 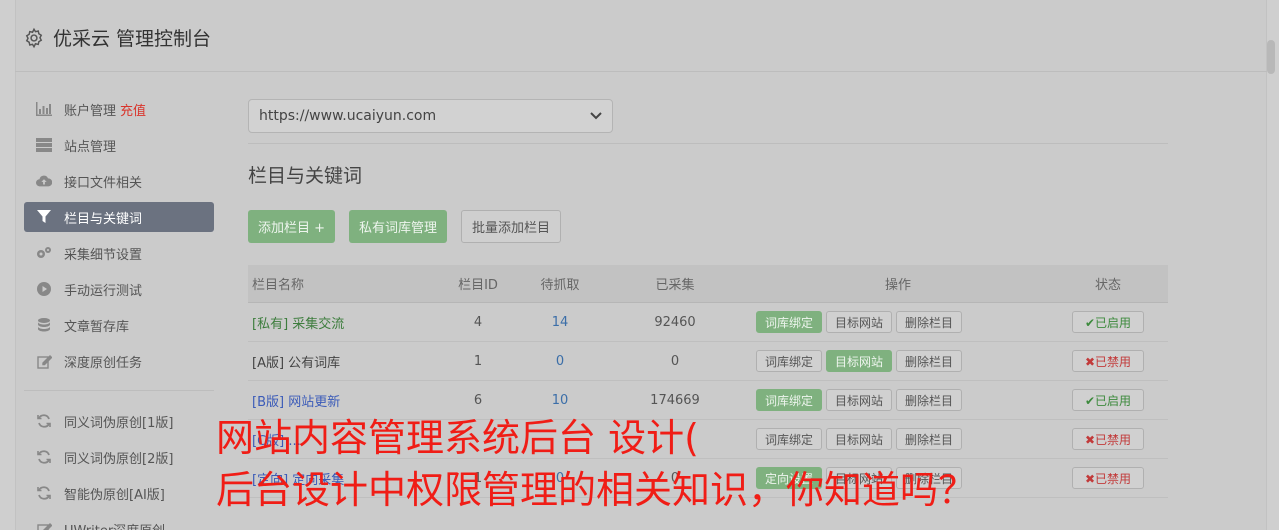 What do you see at coordinates (114, 495) in the screenshot?
I see `sidebar-item-label: 智能伪原创[AI版]` at bounding box center [114, 495].